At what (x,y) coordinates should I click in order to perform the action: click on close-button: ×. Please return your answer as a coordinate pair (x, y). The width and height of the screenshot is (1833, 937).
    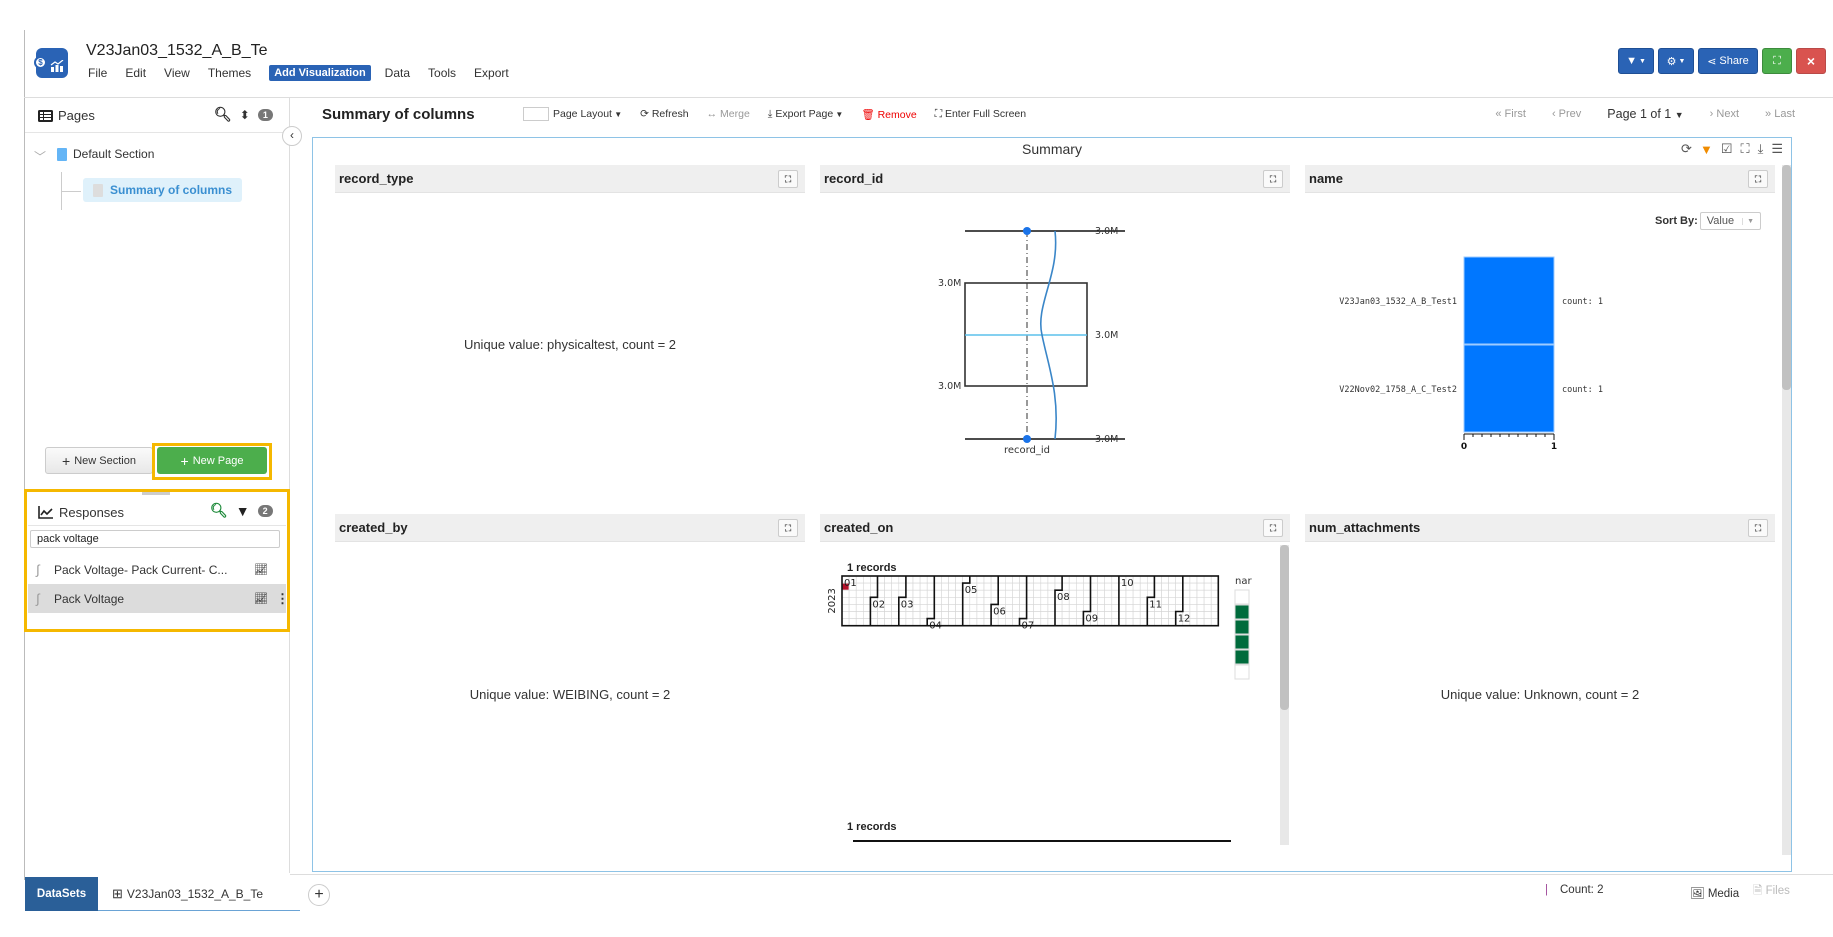
    Looking at the image, I should click on (1811, 61).